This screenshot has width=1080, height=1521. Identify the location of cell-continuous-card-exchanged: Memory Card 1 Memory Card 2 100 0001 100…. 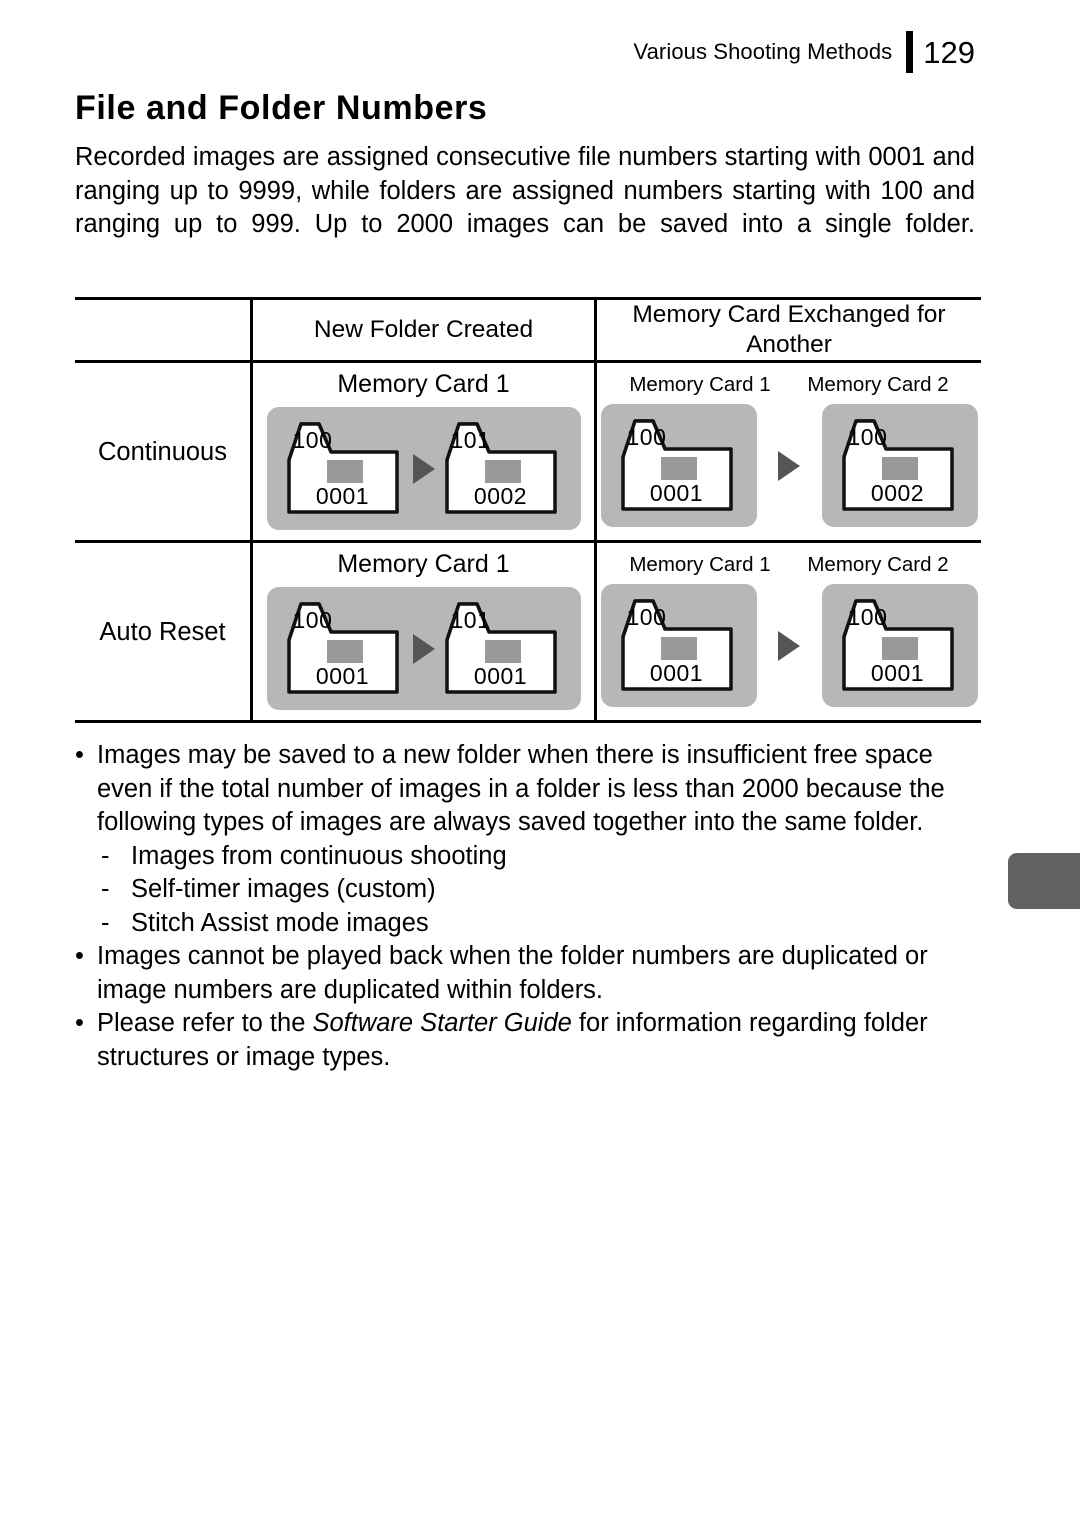
(787, 452).